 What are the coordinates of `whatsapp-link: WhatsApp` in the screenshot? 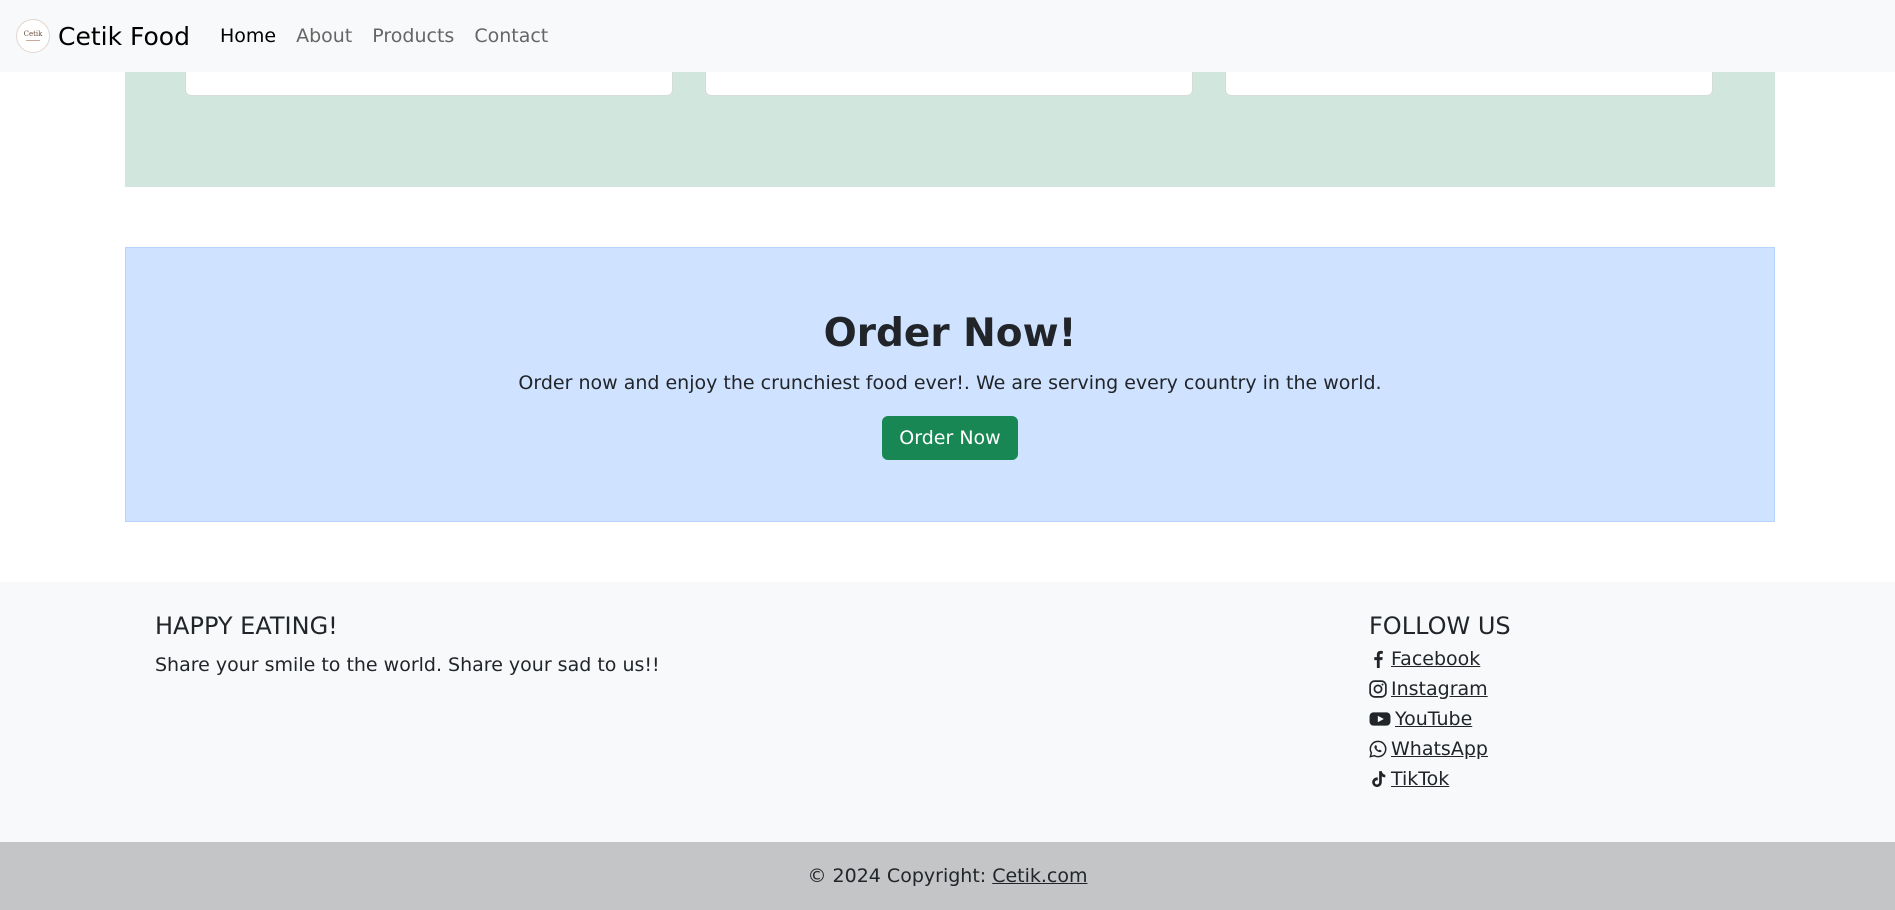 It's located at (1428, 749).